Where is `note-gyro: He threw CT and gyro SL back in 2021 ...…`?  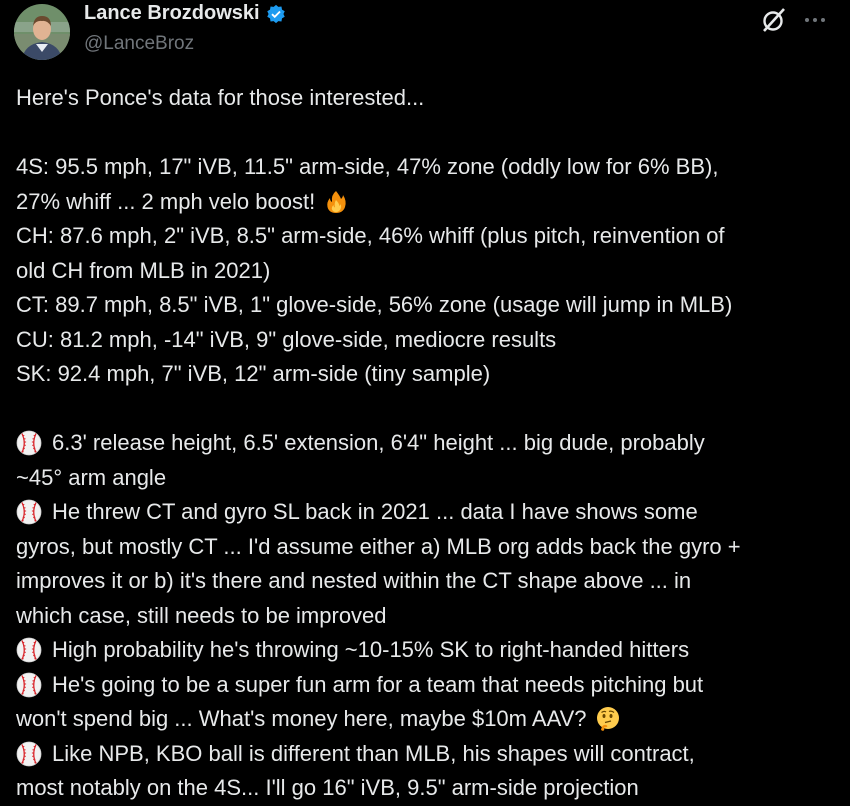 note-gyro: He threw CT and gyro SL back in 2021 ...… is located at coordinates (426, 512).